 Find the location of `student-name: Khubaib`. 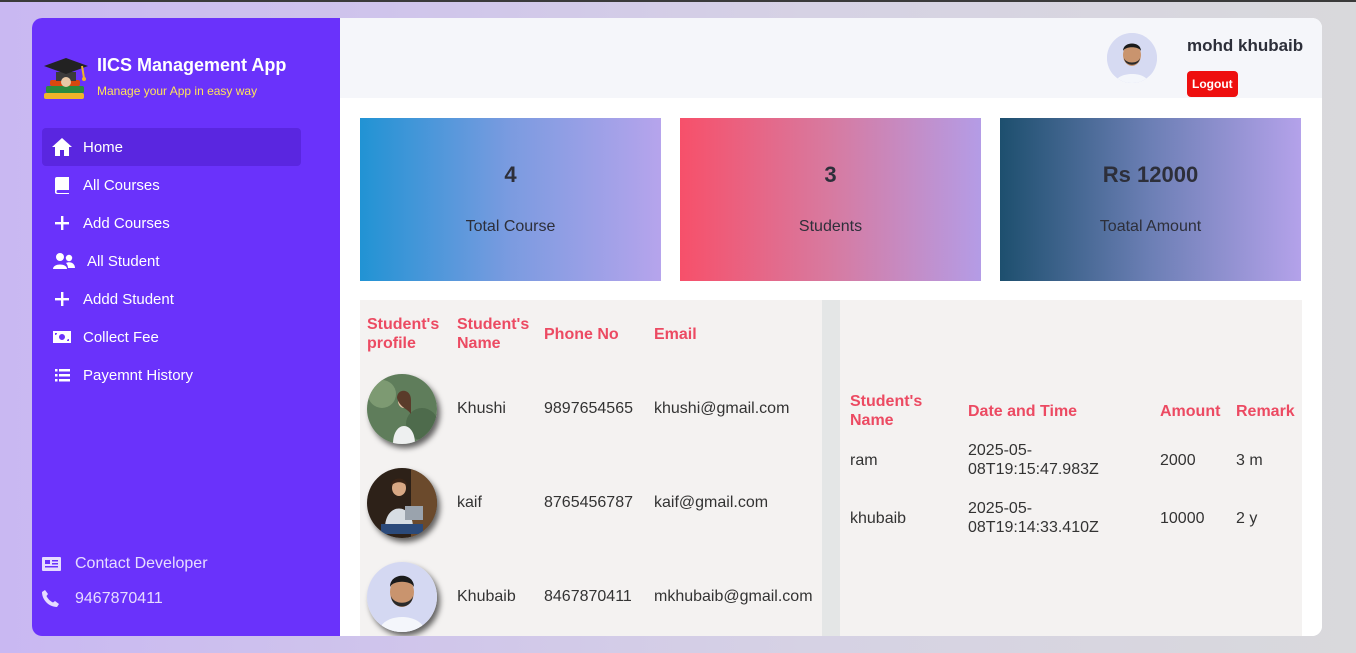

student-name: Khubaib is located at coordinates (486, 596).